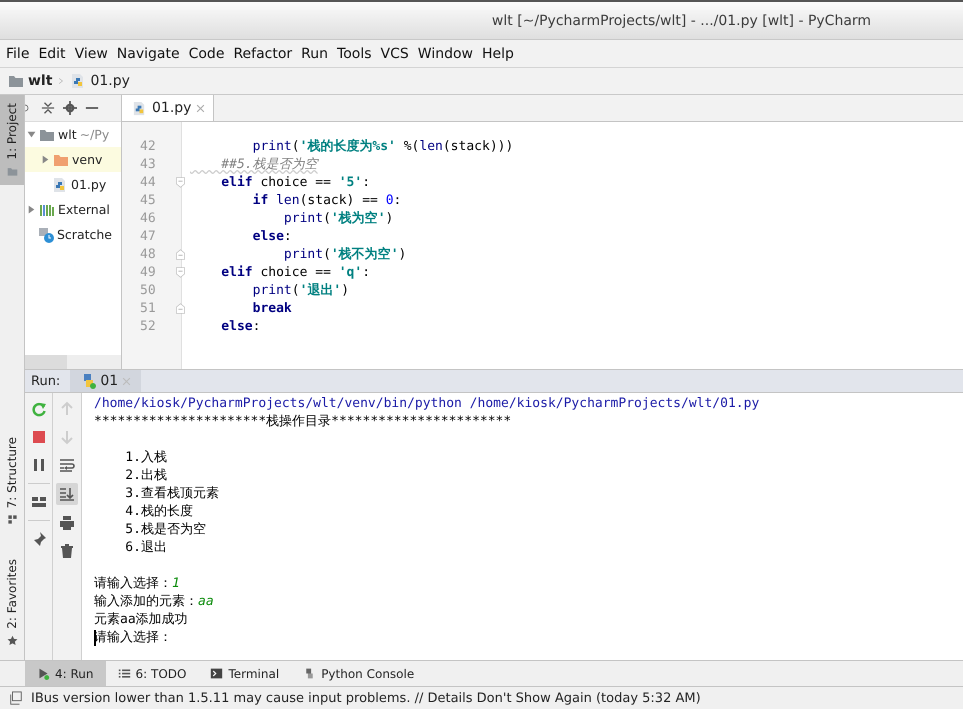 This screenshot has width=963, height=709. What do you see at coordinates (354, 54) in the screenshot?
I see `menu-item: Tools` at bounding box center [354, 54].